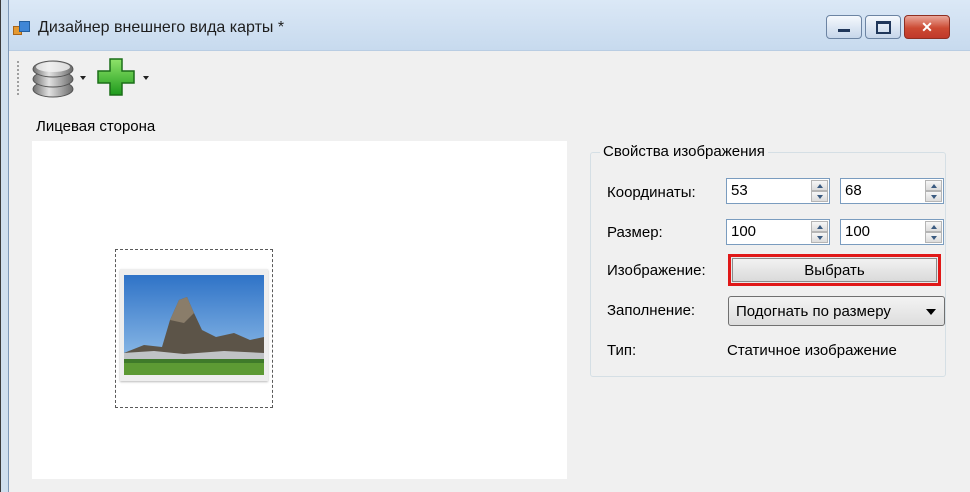 The image size is (970, 492). What do you see at coordinates (813, 311) in the screenshot?
I see `fill-mode-value: Подогнать по размеру` at bounding box center [813, 311].